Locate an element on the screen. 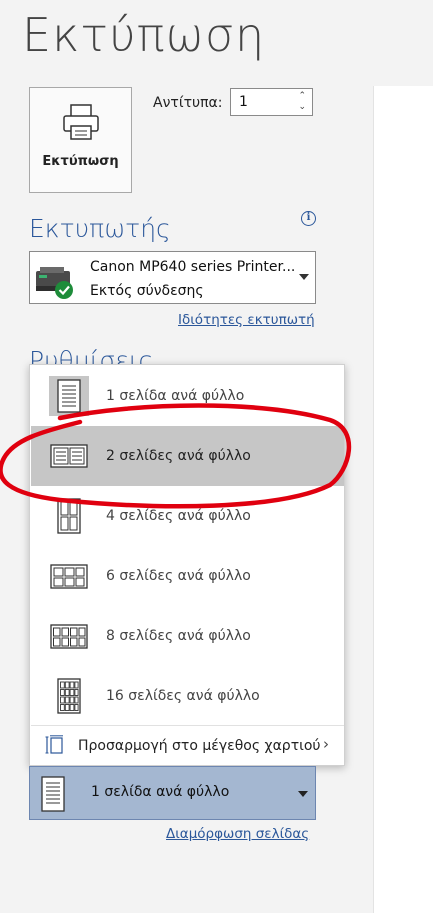 Image resolution: width=433 pixels, height=913 pixels. pages-per-sheet-select: 1 σελίδα ανά φύλλο is located at coordinates (172, 793).